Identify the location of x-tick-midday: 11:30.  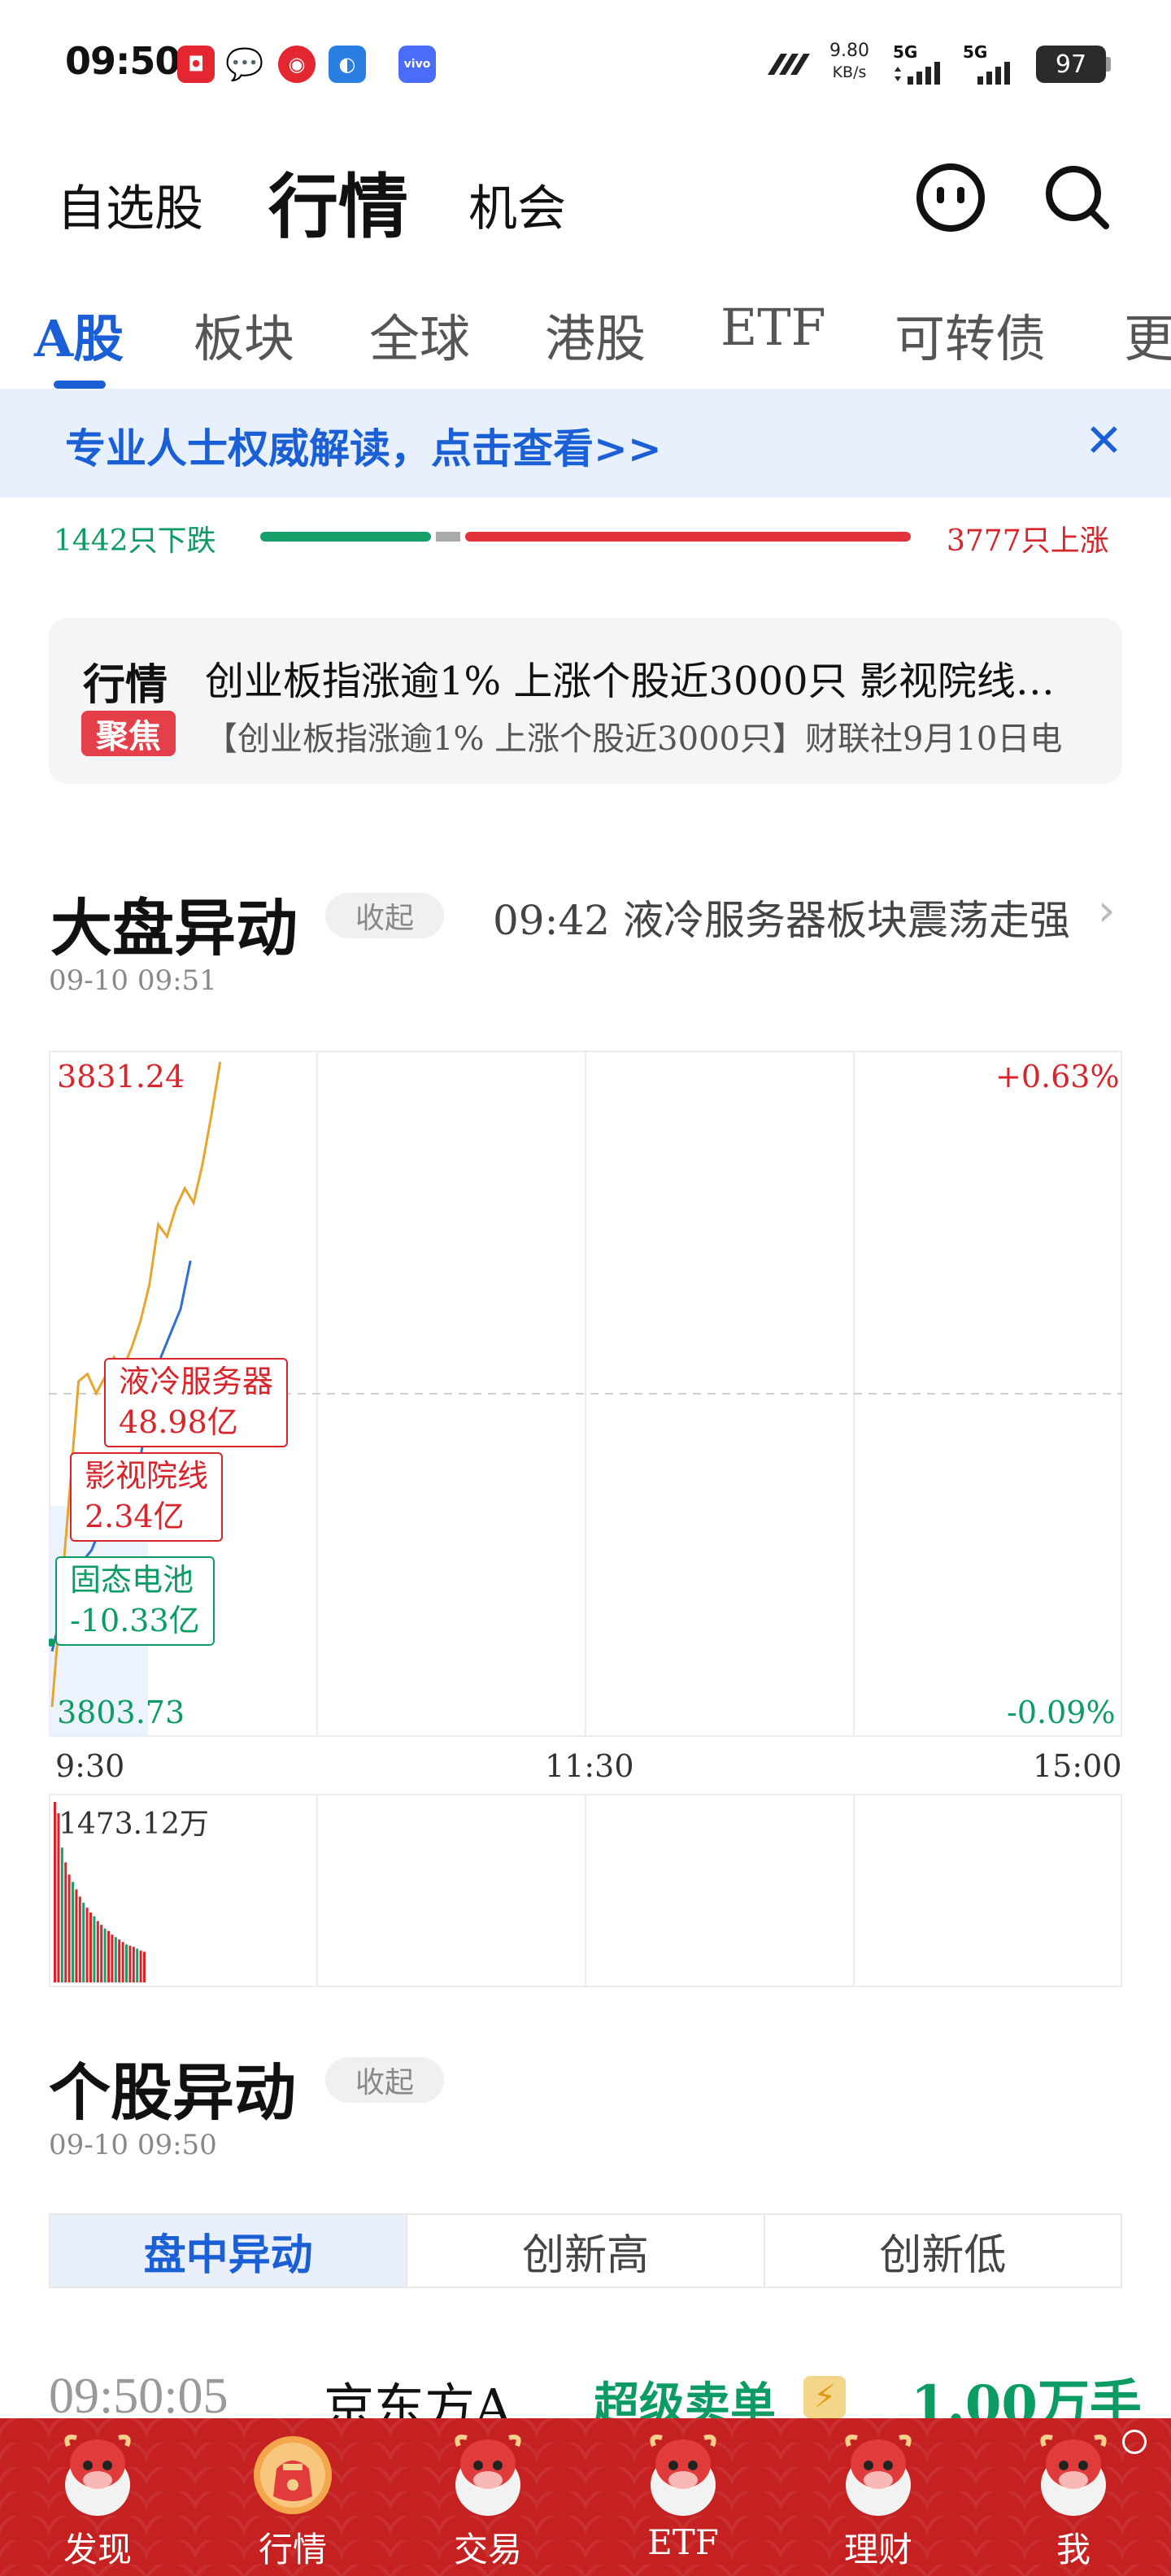
(590, 1766).